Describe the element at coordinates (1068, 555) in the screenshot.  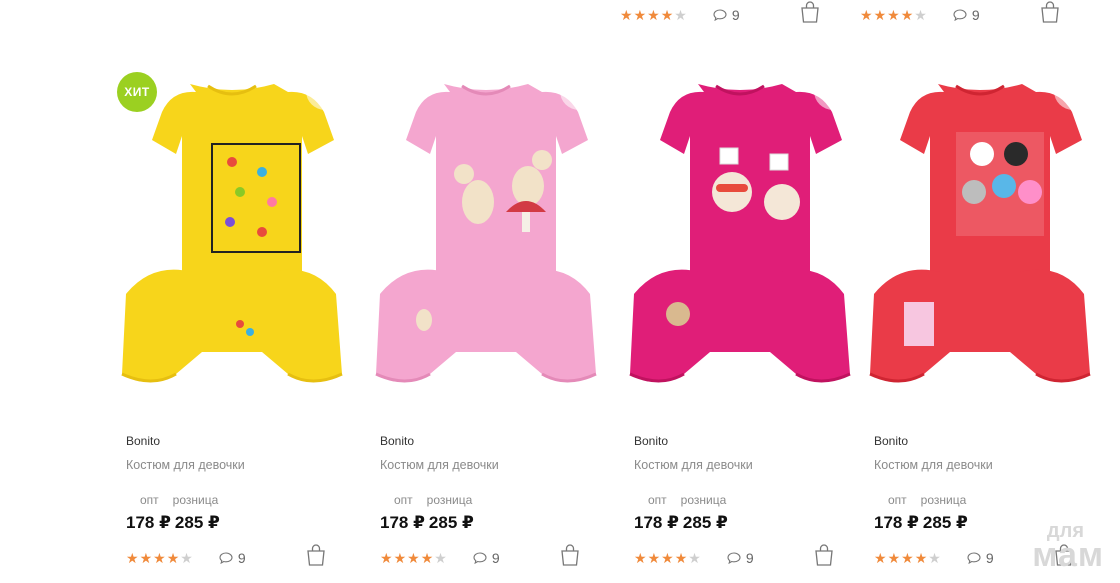
I see `watermark-line2: мам` at that location.